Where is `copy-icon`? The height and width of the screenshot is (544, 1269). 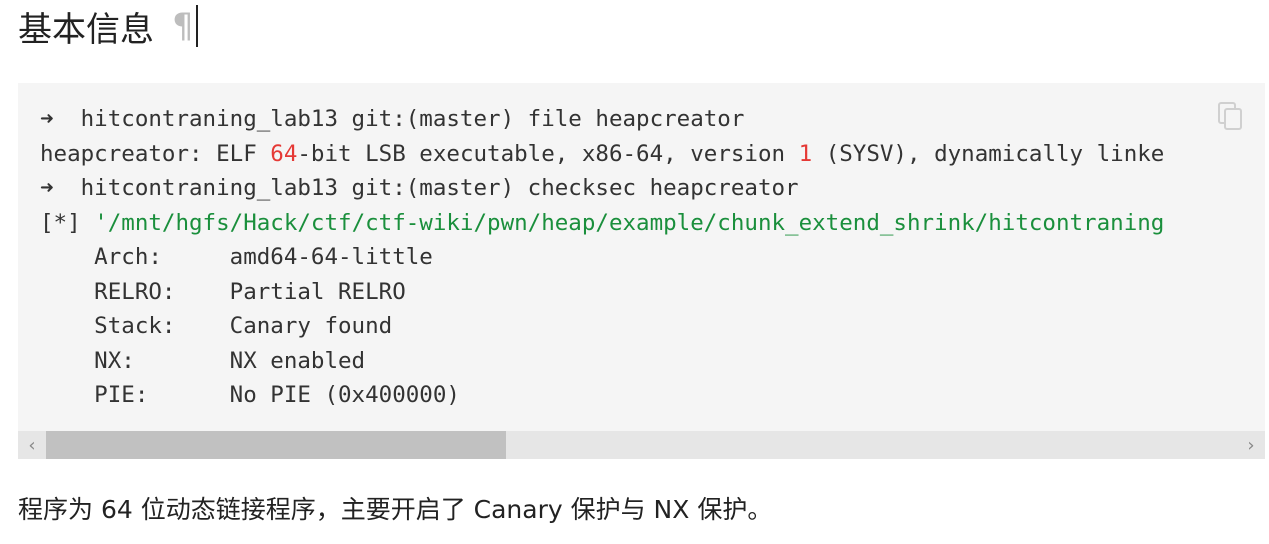
copy-icon is located at coordinates (1230, 116).